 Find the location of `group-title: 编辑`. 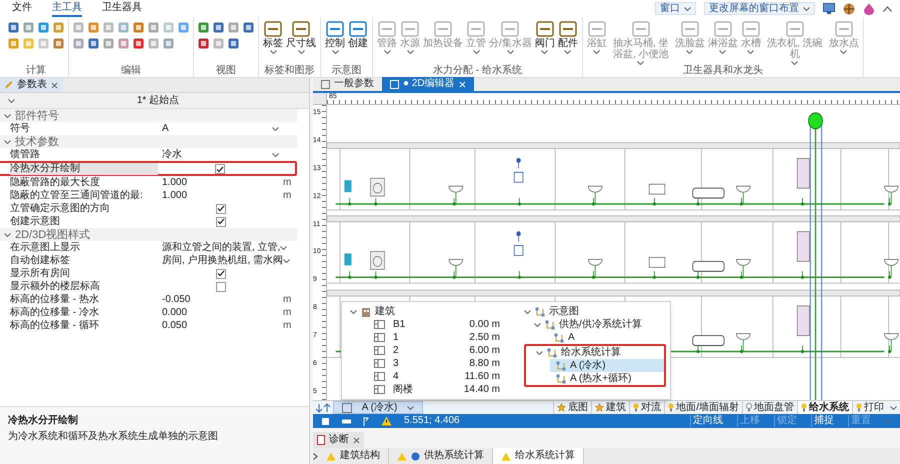

group-title: 编辑 is located at coordinates (131, 71).